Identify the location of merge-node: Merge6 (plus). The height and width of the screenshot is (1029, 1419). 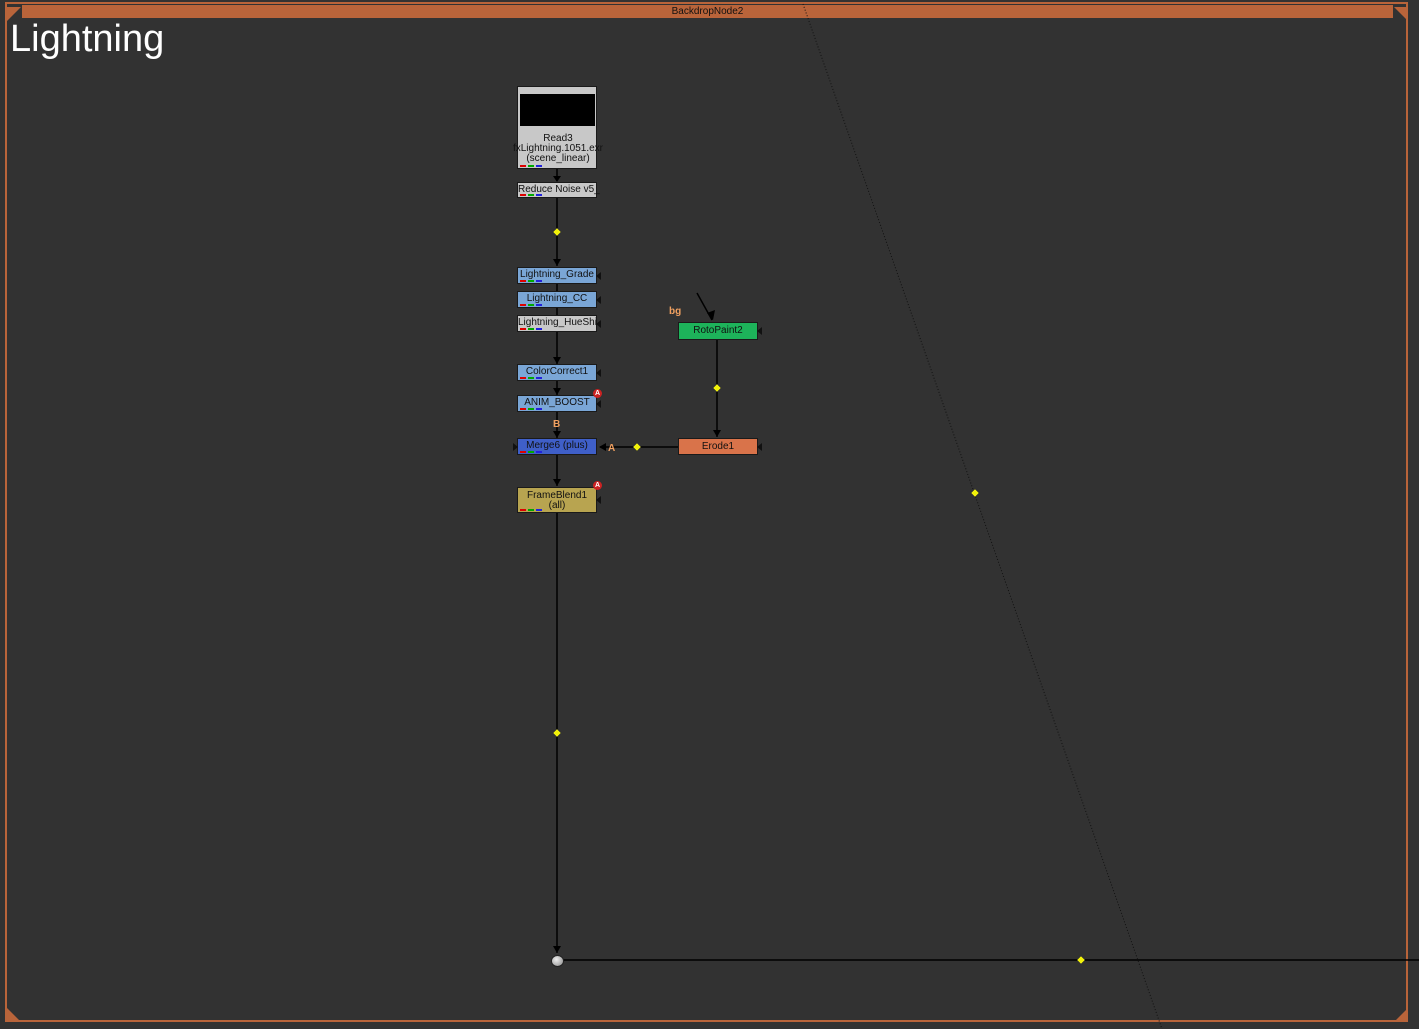
(555, 446).